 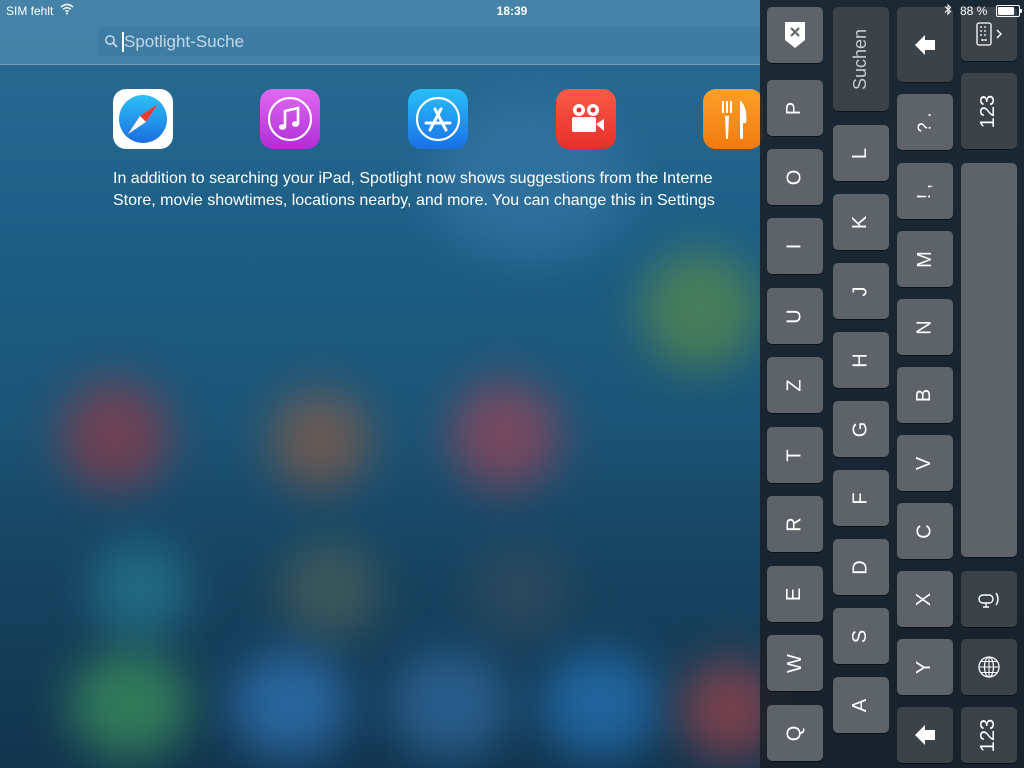 What do you see at coordinates (974, 11) in the screenshot?
I see `battery-percent: 88 %` at bounding box center [974, 11].